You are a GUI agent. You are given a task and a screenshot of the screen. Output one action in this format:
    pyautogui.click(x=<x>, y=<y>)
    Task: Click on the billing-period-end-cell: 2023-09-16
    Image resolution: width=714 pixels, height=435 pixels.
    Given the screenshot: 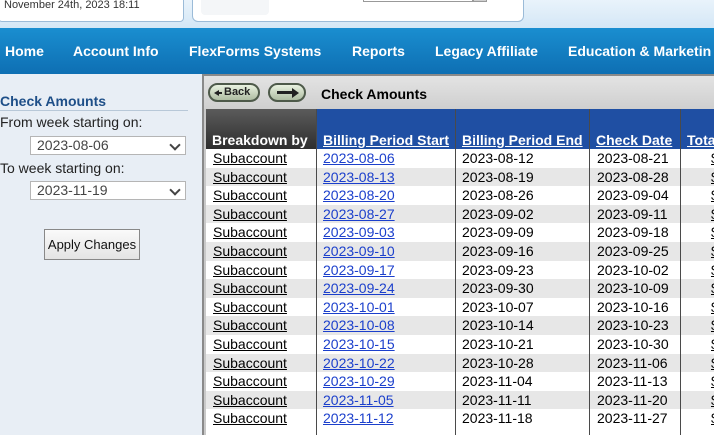 What is the action you would take?
    pyautogui.click(x=498, y=251)
    